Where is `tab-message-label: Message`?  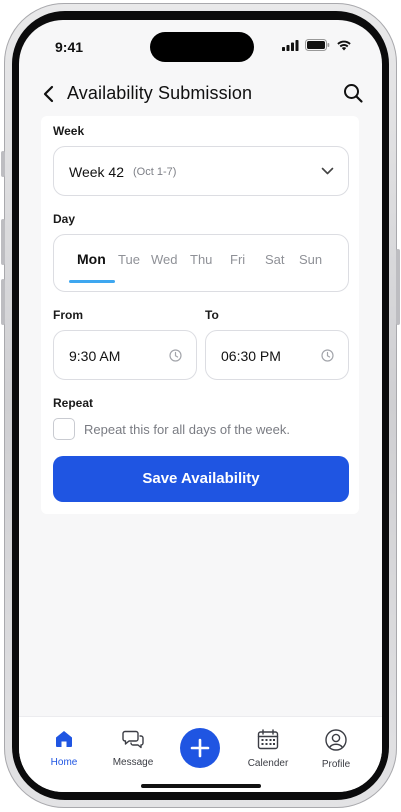
tab-message-label: Message is located at coordinates (133, 762).